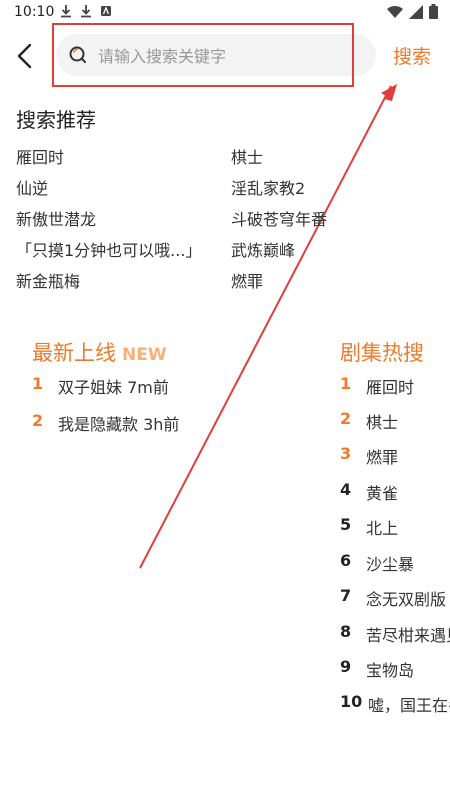  What do you see at coordinates (346, 666) in the screenshot?
I see `rank-number: 9` at bounding box center [346, 666].